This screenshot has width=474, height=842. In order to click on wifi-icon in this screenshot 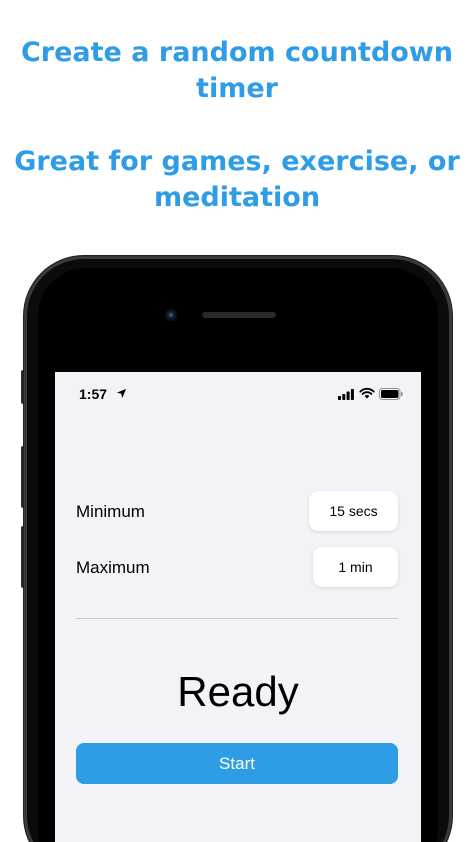, I will do `click(367, 393)`.